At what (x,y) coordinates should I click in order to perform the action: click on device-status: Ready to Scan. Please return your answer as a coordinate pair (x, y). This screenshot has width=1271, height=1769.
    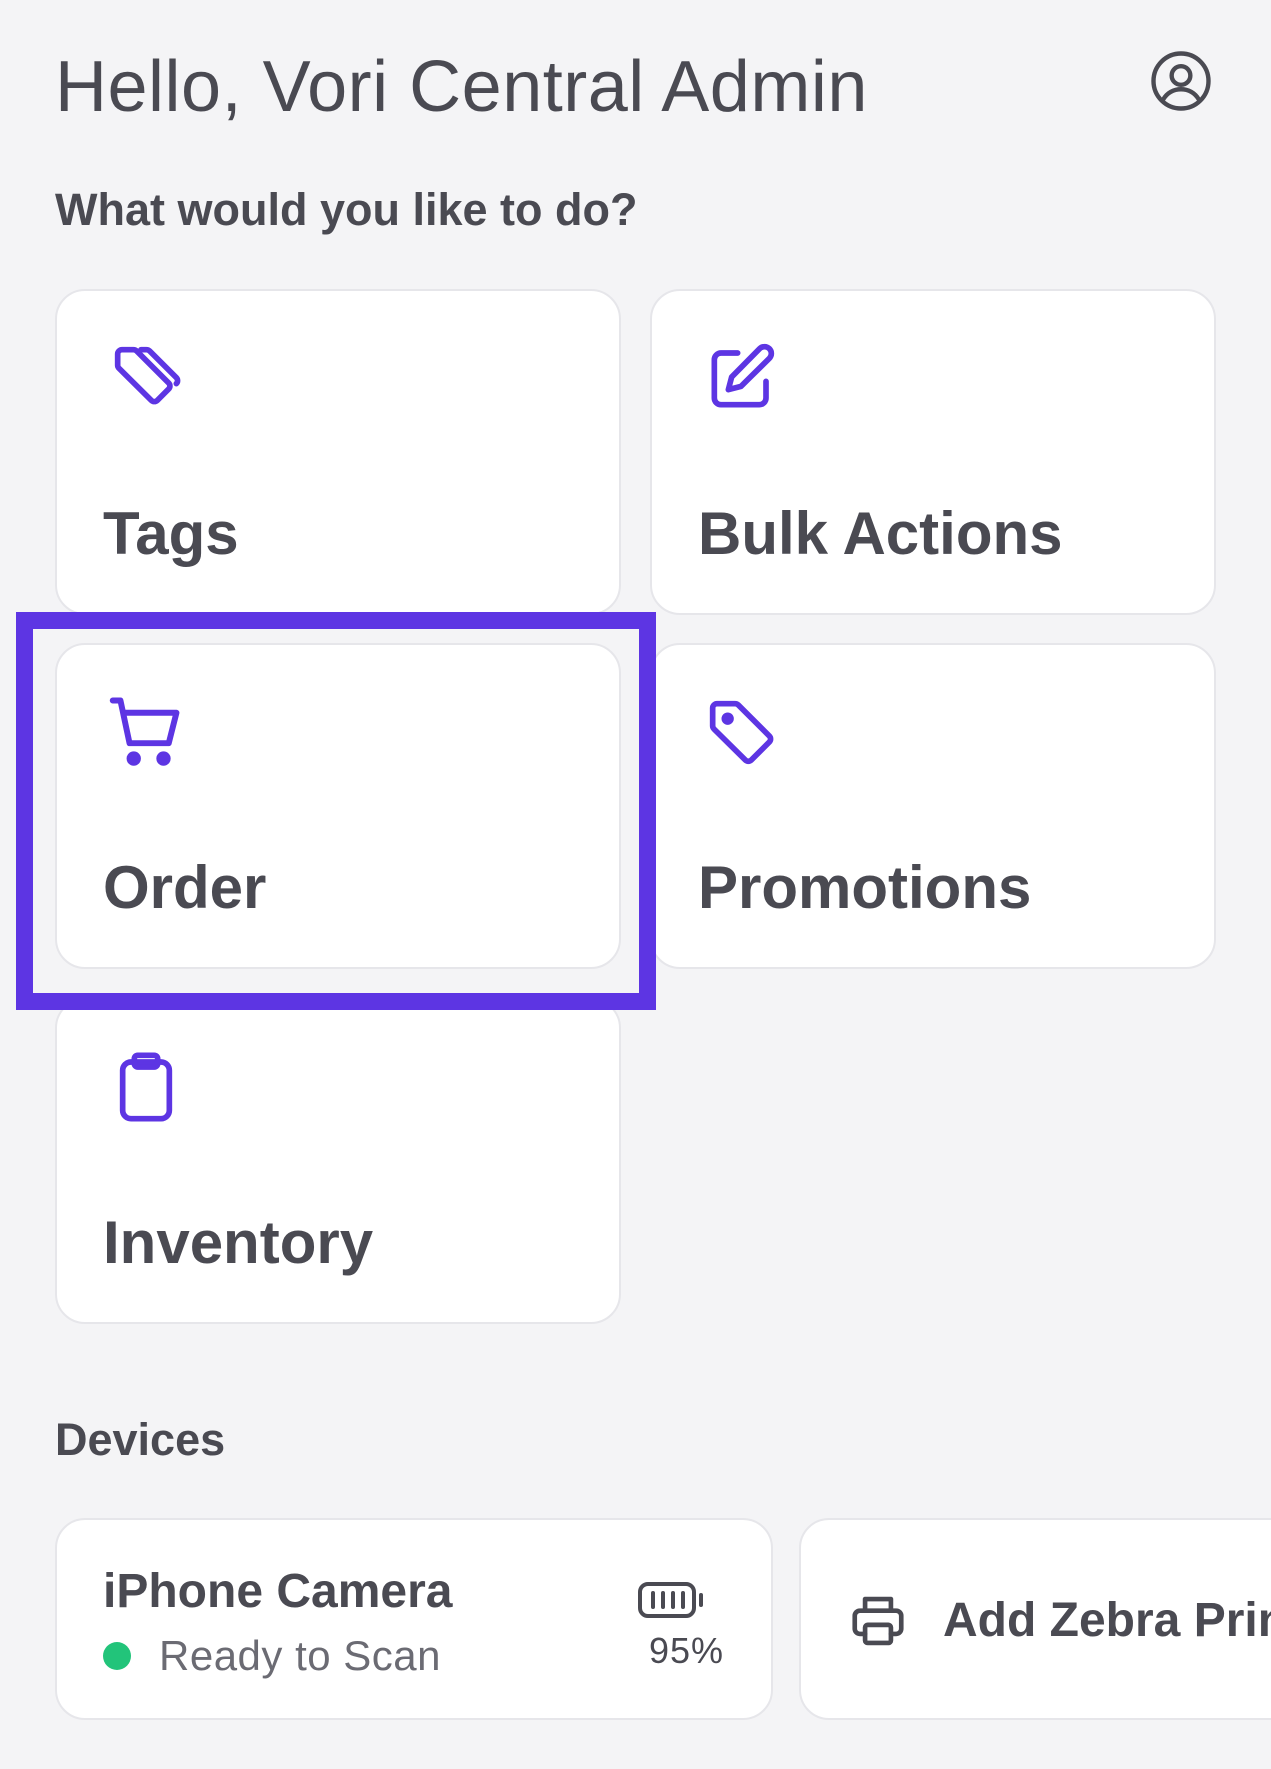
    Looking at the image, I should click on (272, 1656).